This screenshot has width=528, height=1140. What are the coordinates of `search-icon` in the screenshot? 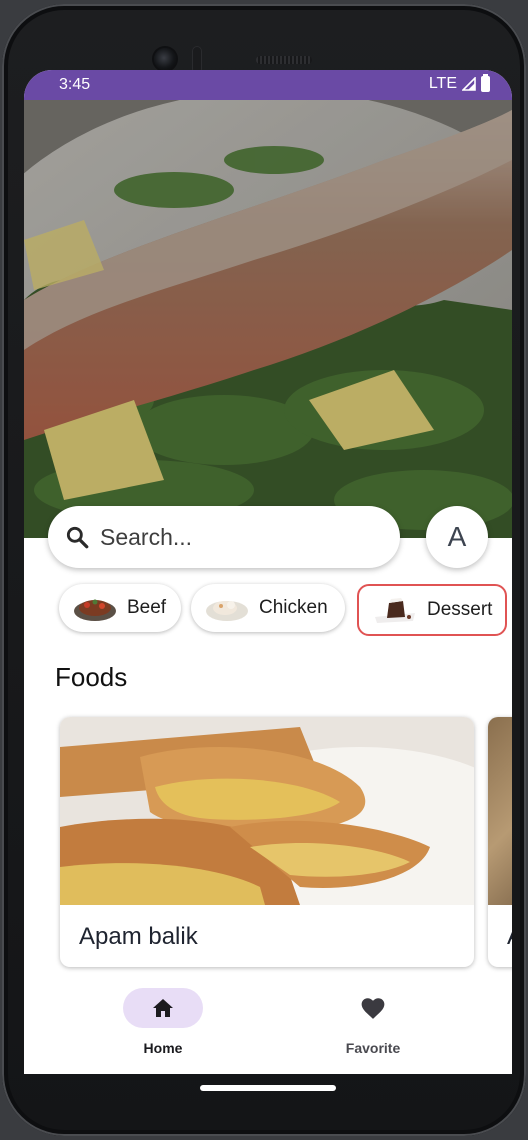 It's located at (77, 537).